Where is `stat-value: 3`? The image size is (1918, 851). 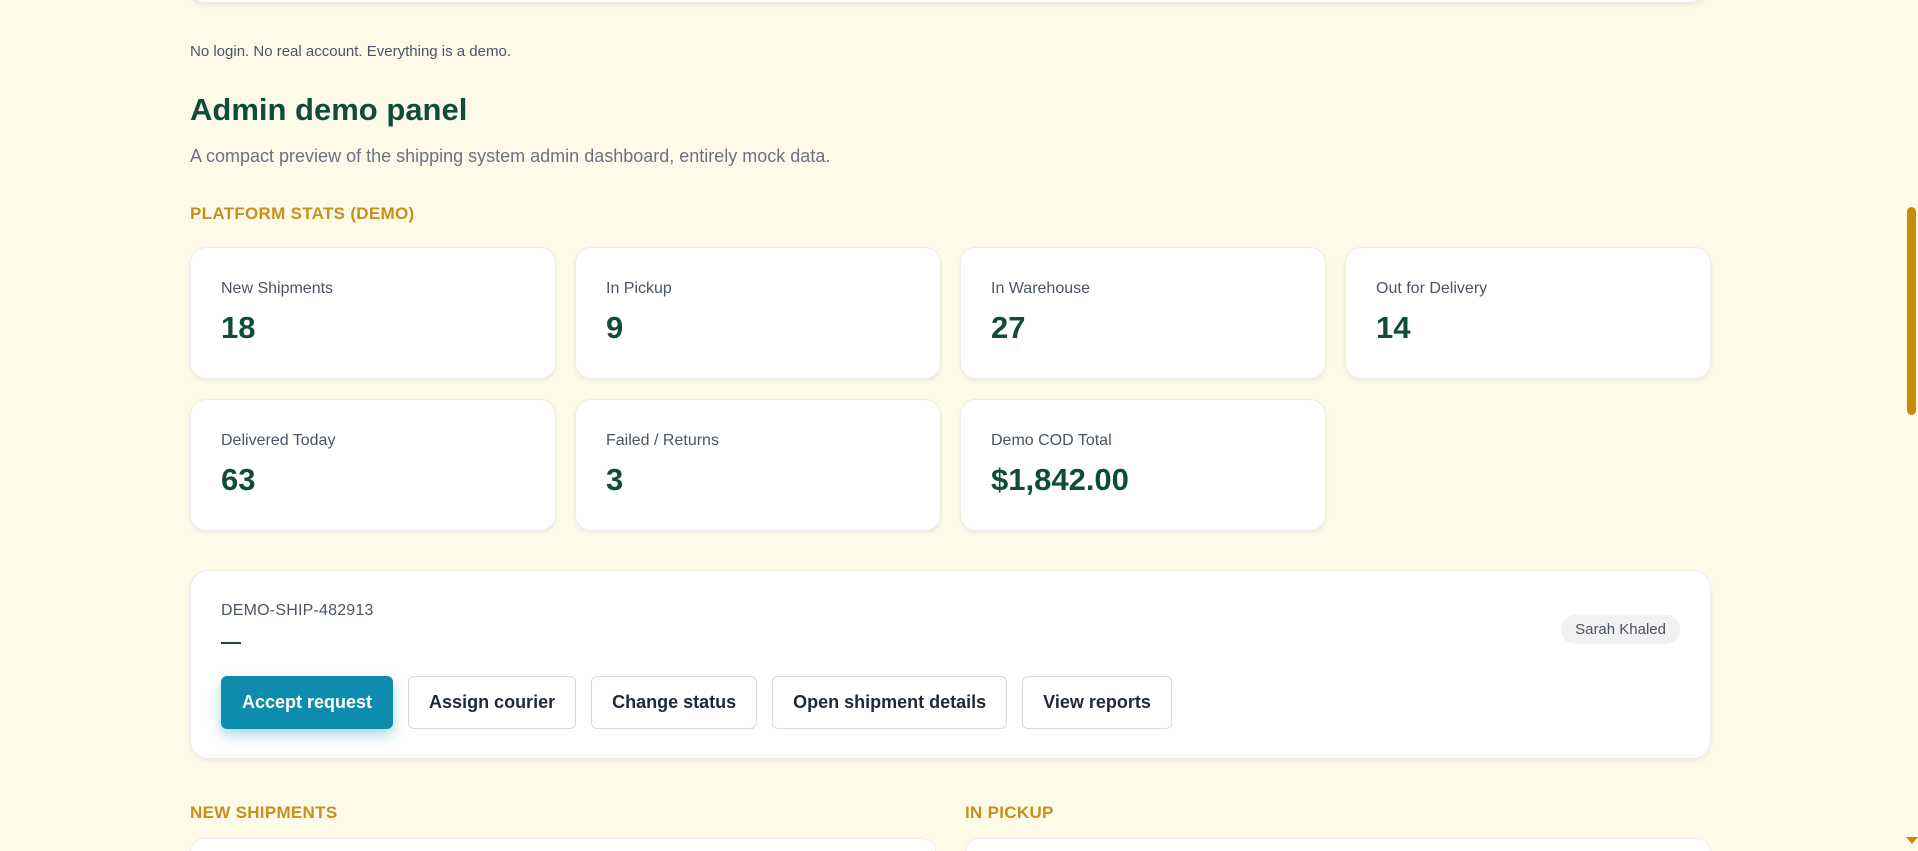 stat-value: 3 is located at coordinates (615, 479).